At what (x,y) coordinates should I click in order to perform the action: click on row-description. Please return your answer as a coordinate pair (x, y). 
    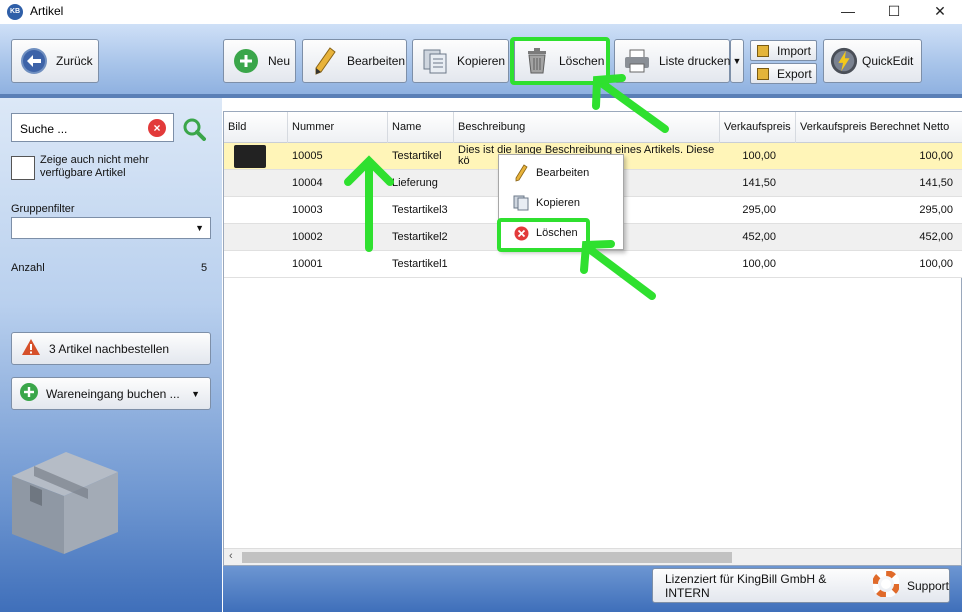
    Looking at the image, I should click on (587, 264).